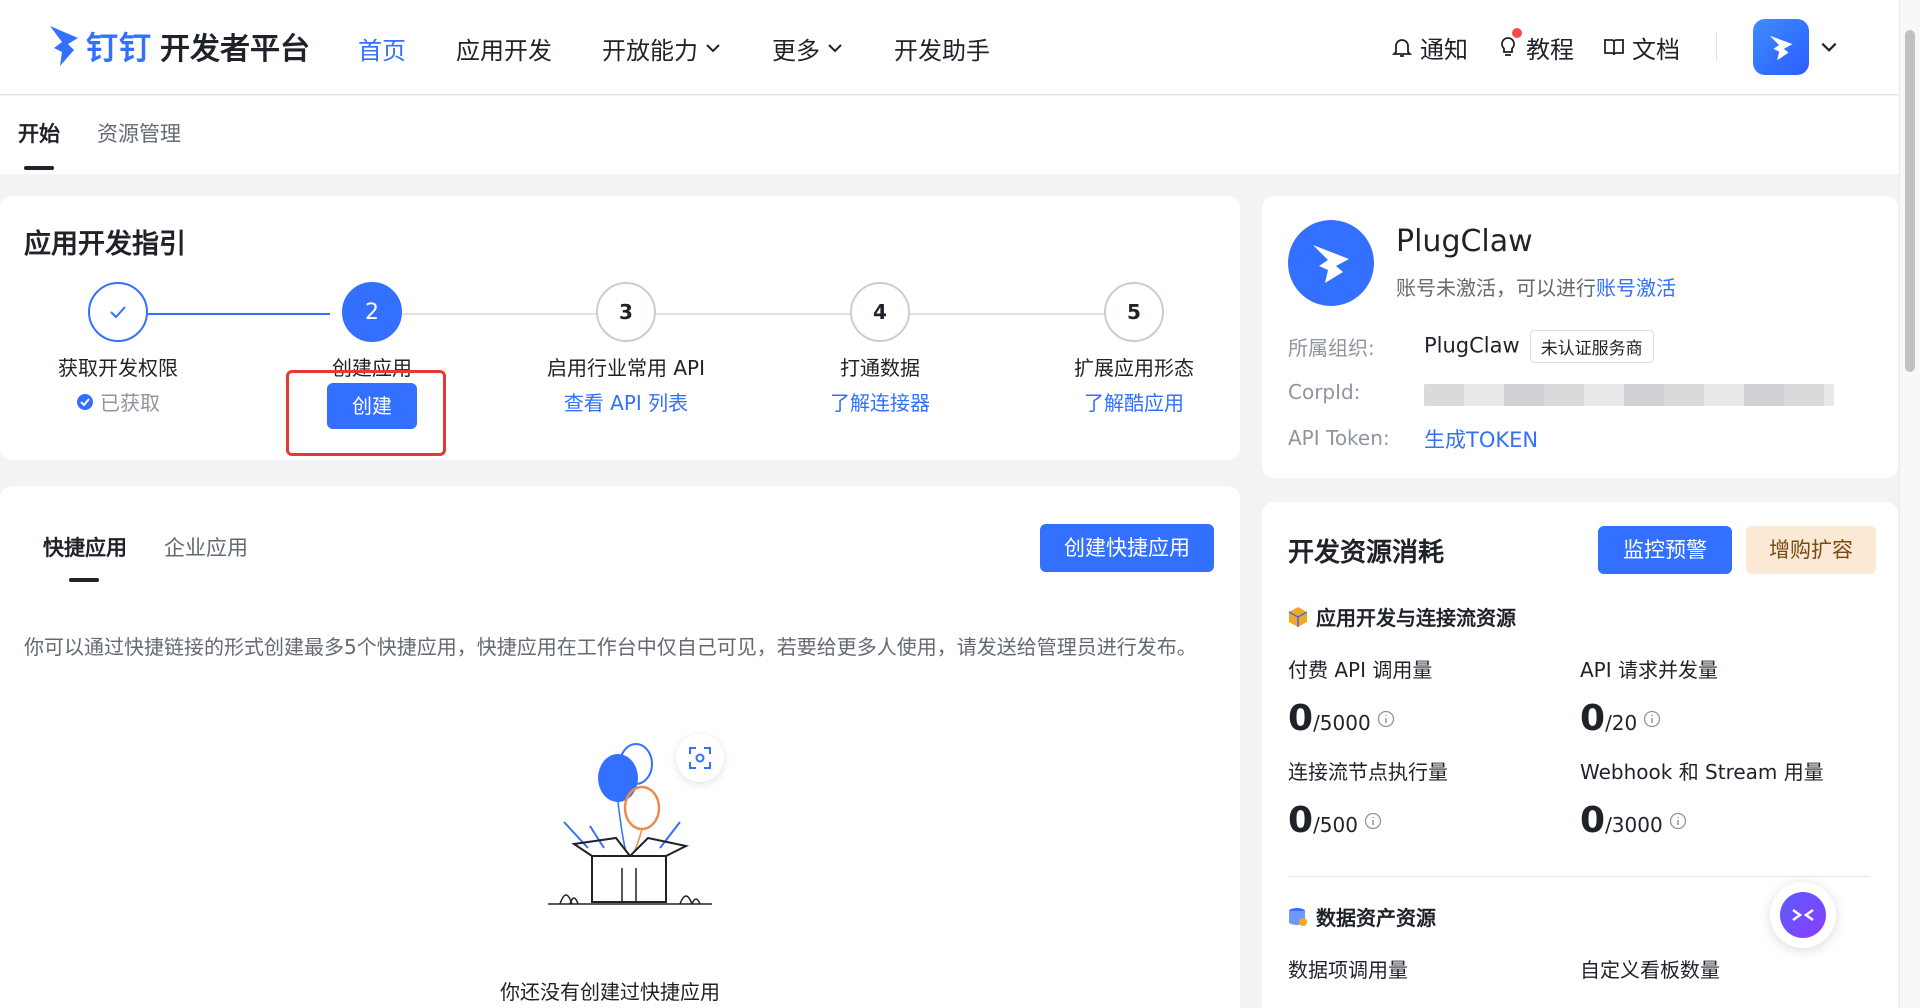 The width and height of the screenshot is (1920, 1008). What do you see at coordinates (626, 312) in the screenshot?
I see `step-circle: 3` at bounding box center [626, 312].